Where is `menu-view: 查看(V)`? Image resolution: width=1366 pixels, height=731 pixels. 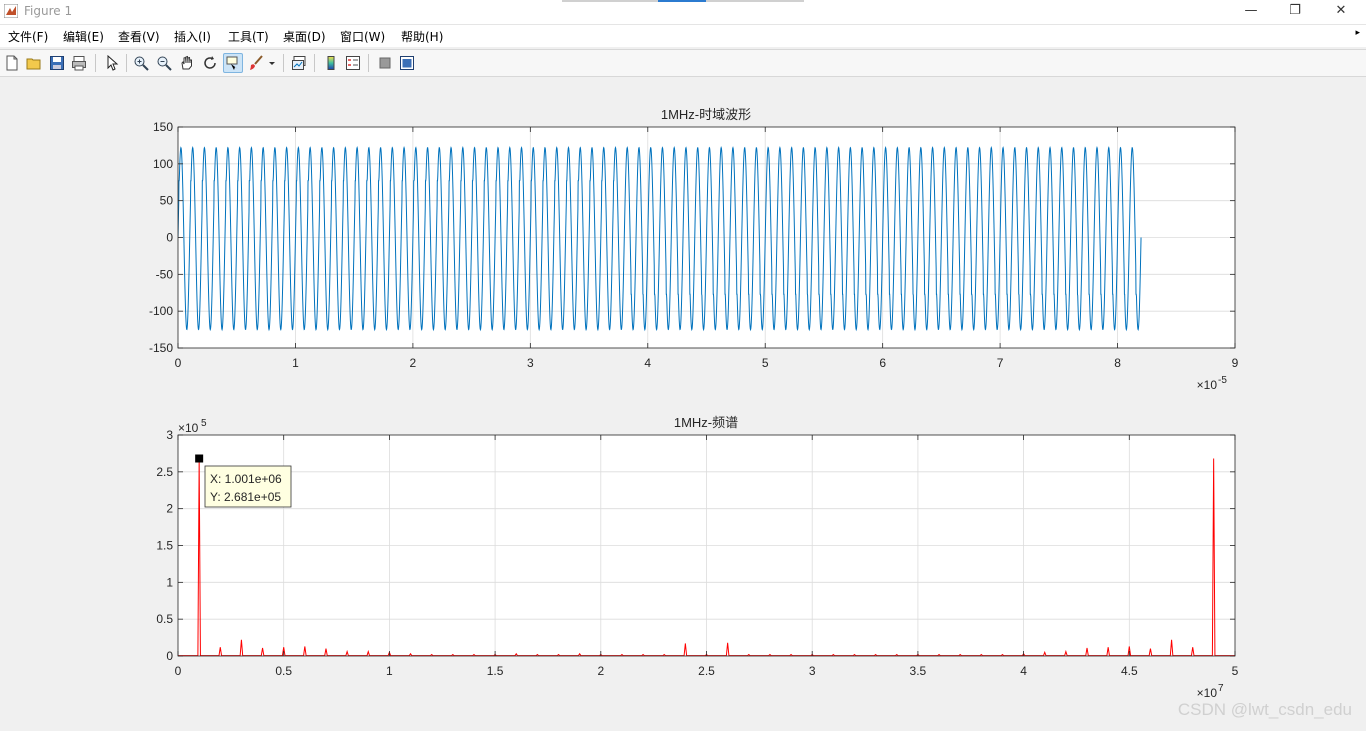
menu-view: 查看(V) is located at coordinates (139, 36).